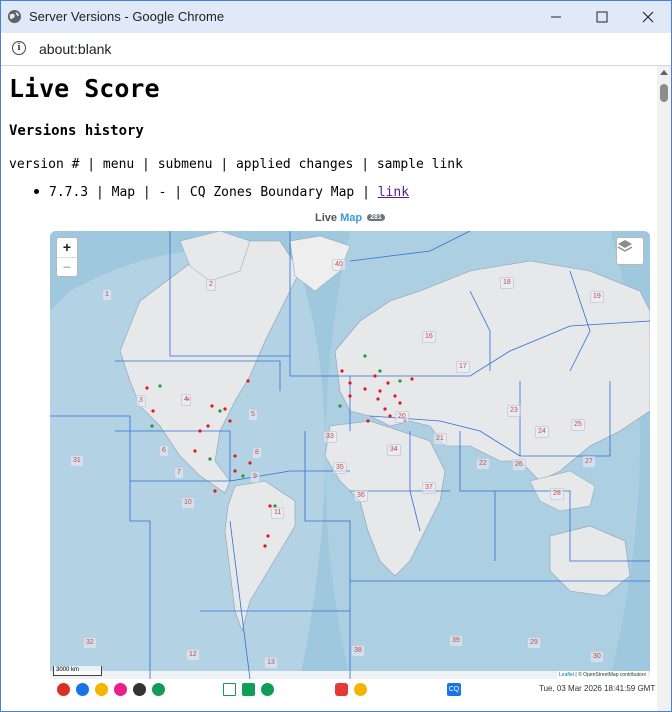 This screenshot has width=672, height=712. What do you see at coordinates (77, 671) in the screenshot?
I see `map-scale: 3000 km` at bounding box center [77, 671].